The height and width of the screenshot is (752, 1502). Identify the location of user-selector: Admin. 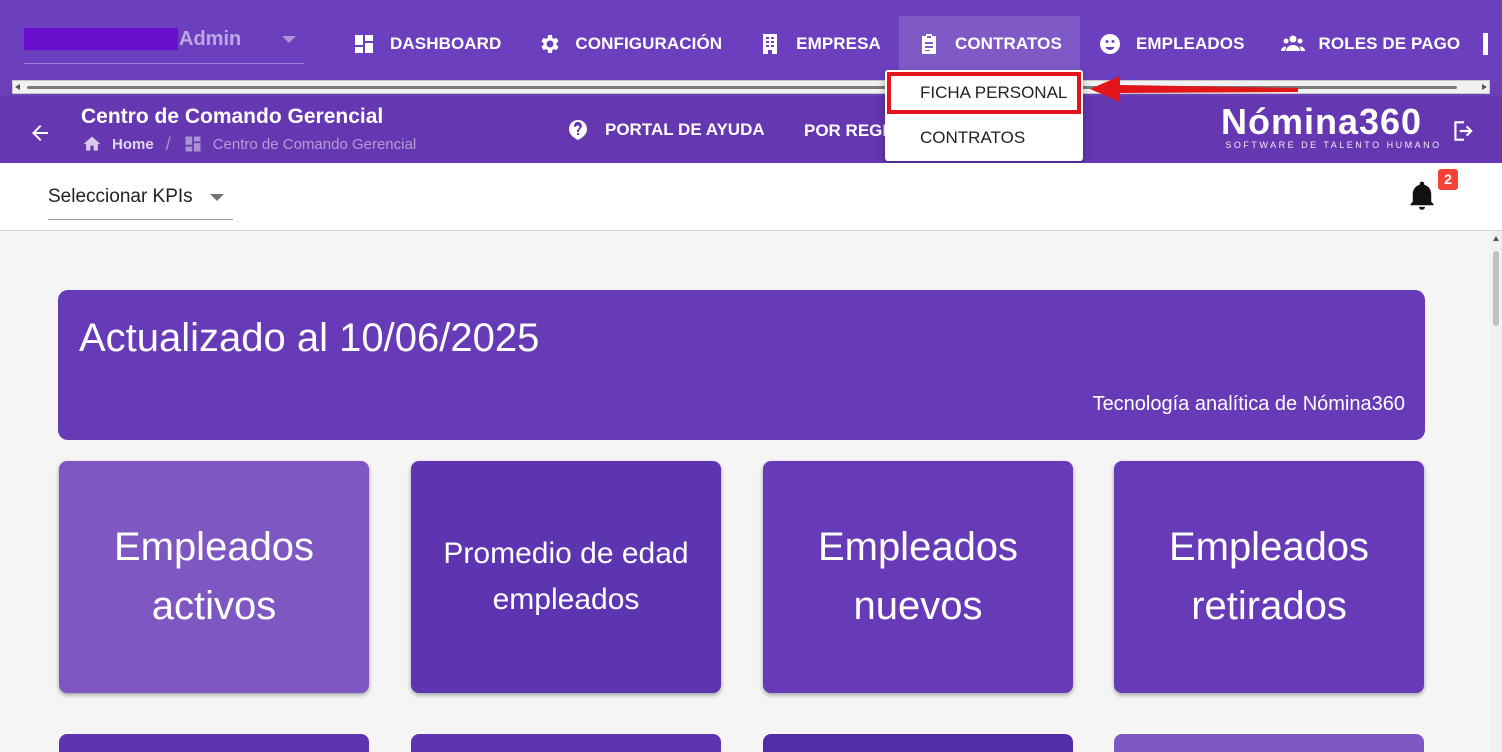
(164, 44).